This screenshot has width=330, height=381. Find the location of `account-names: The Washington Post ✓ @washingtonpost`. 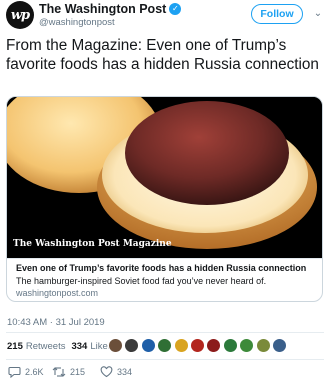

account-names: The Washington Post ✓ @washingtonpost is located at coordinates (110, 15).